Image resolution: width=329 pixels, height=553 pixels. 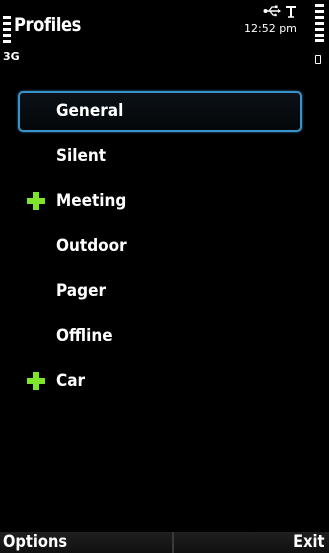 I want to click on list-item-silent: Silent, so click(x=164, y=157).